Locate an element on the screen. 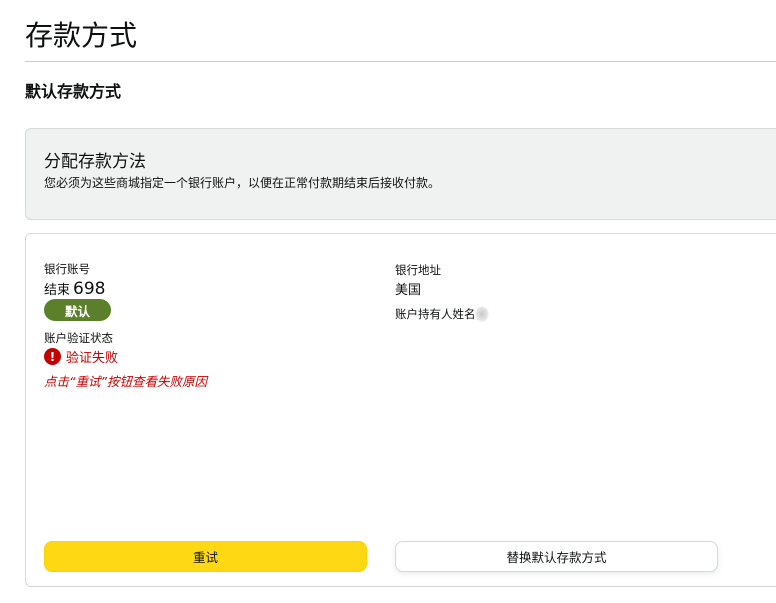  assign-method-description: 您必须为这些商城指定一个银行账户，以便在正常付款期结束后接收付款。 is located at coordinates (242, 183).